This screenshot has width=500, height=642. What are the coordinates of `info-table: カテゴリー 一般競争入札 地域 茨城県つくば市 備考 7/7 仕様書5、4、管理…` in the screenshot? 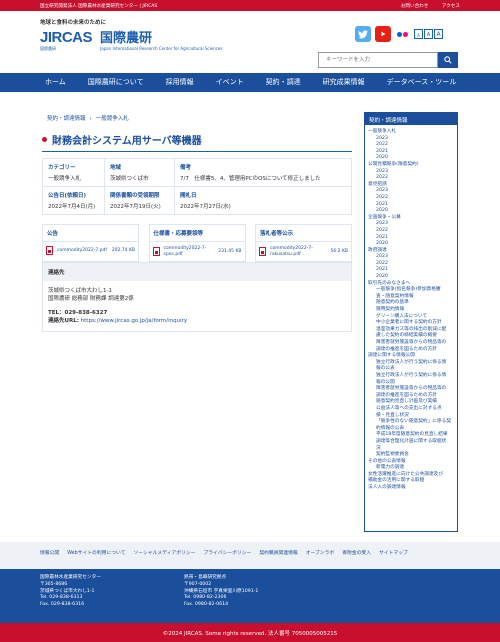 It's located at (197, 186).